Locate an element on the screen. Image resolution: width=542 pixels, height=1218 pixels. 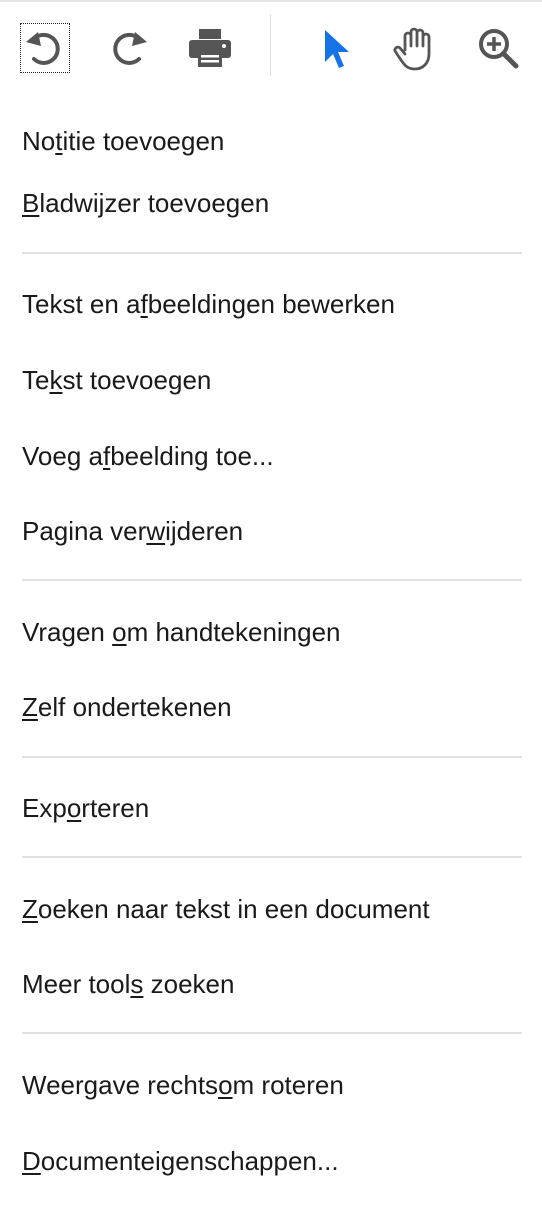
menu-item-add-text: Tekst toevoegen is located at coordinates (116, 380).